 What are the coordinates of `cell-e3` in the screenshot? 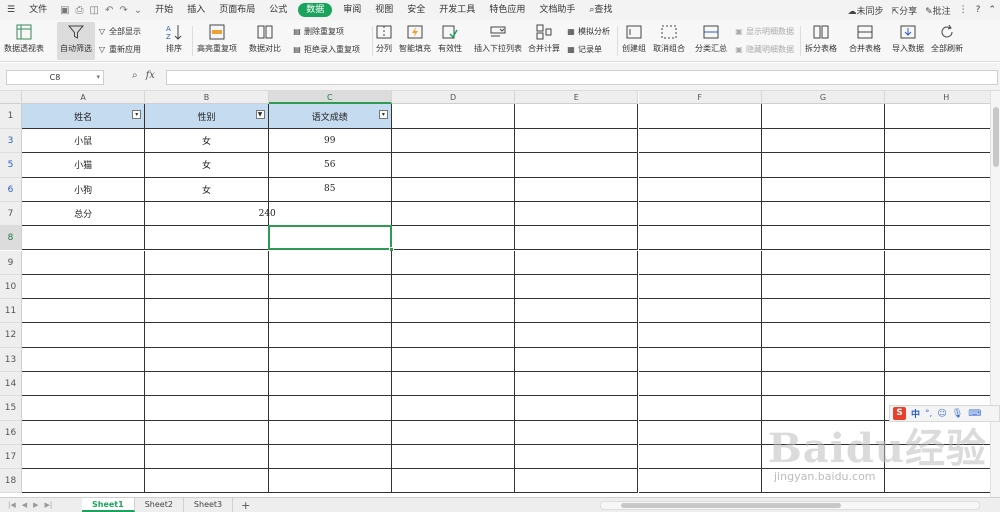 It's located at (577, 141).